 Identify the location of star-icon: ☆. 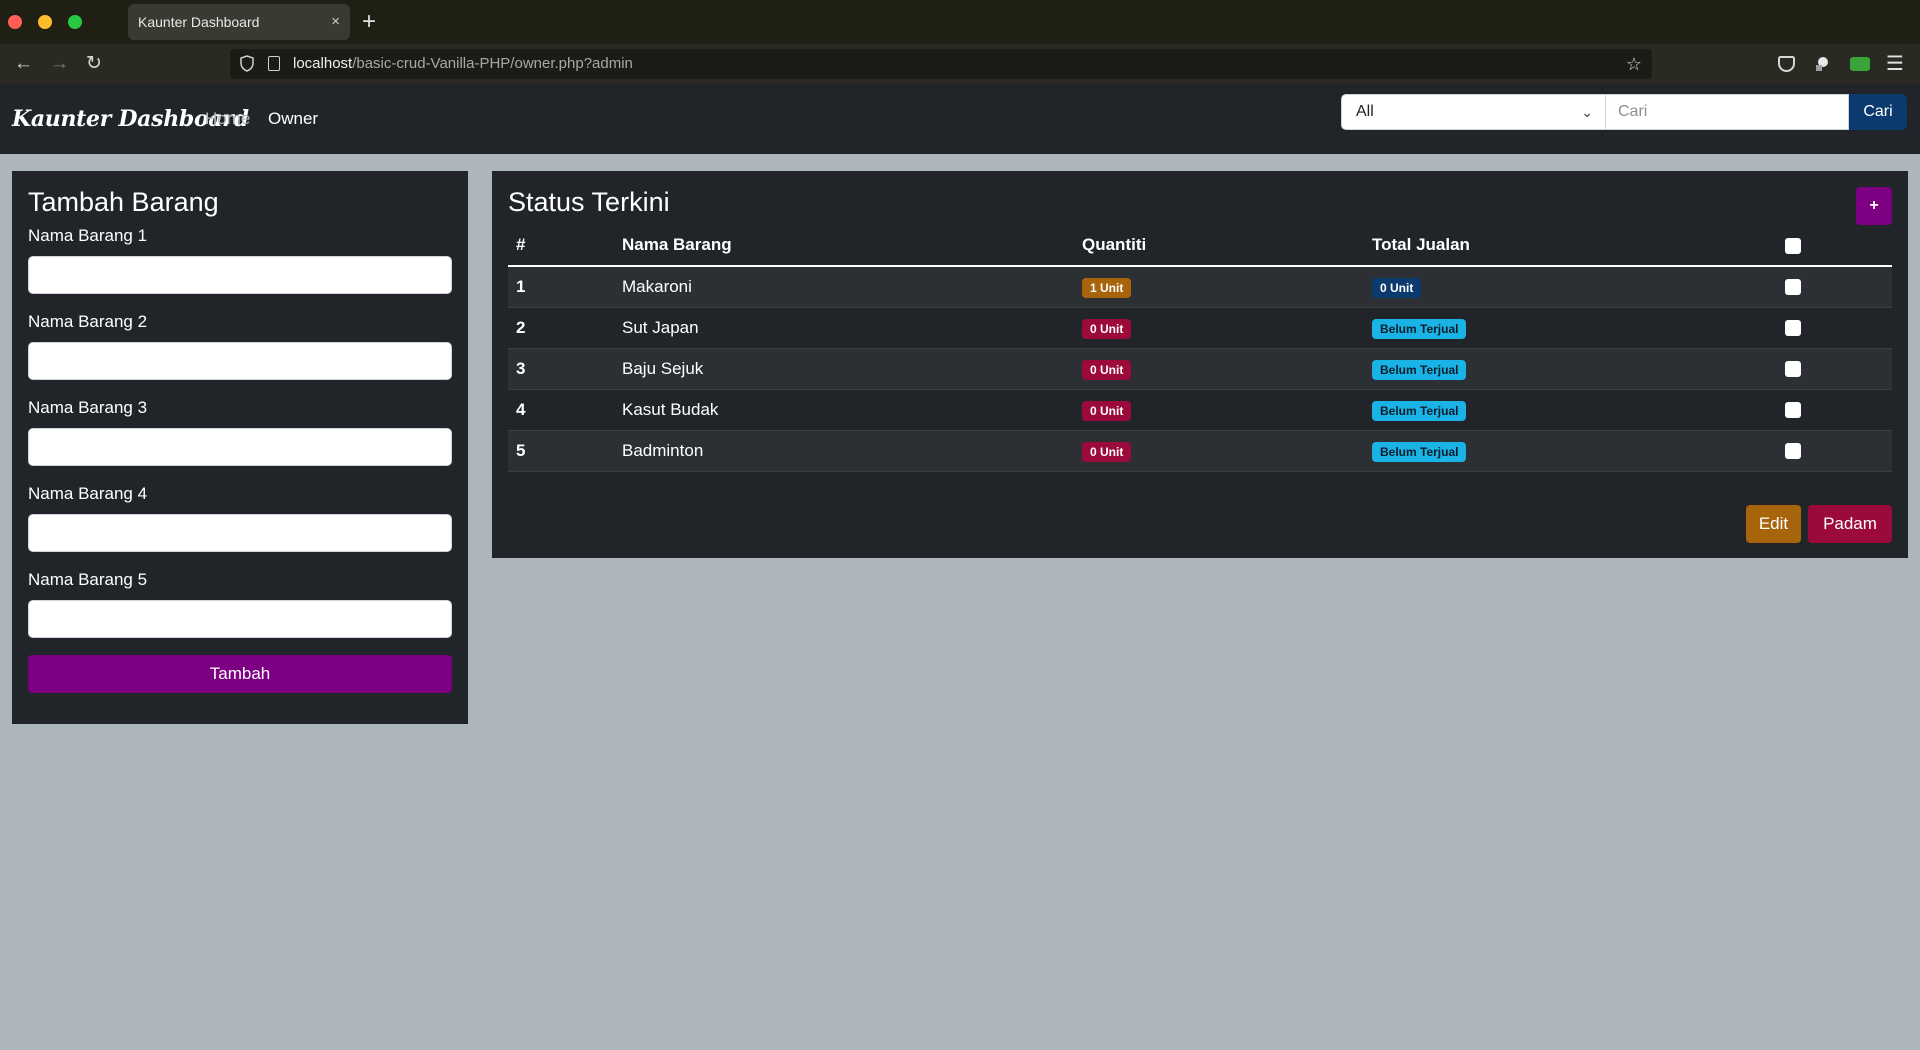
(1634, 64).